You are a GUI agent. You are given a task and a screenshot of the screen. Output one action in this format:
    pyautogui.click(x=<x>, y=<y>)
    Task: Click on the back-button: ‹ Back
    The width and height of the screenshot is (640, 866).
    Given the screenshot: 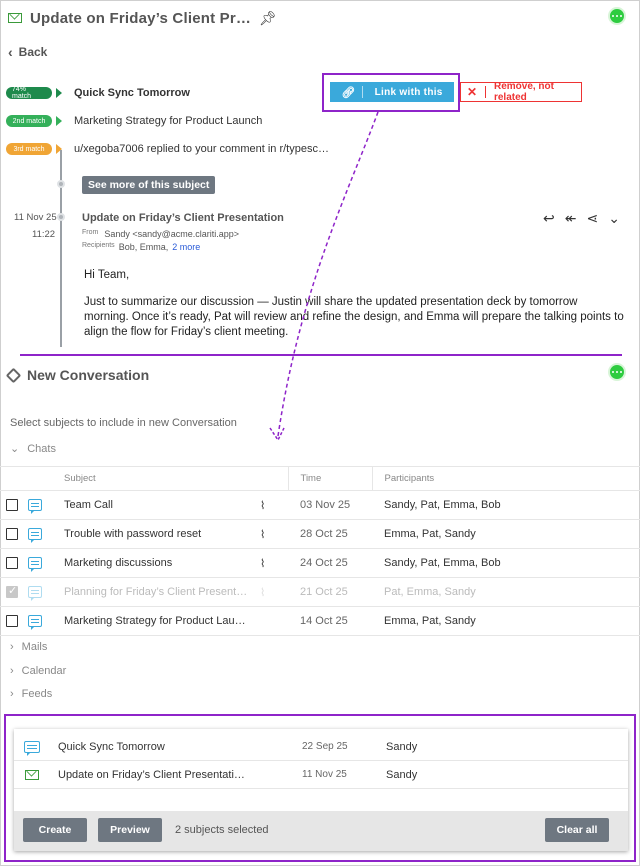 What is the action you would take?
    pyautogui.click(x=27, y=52)
    